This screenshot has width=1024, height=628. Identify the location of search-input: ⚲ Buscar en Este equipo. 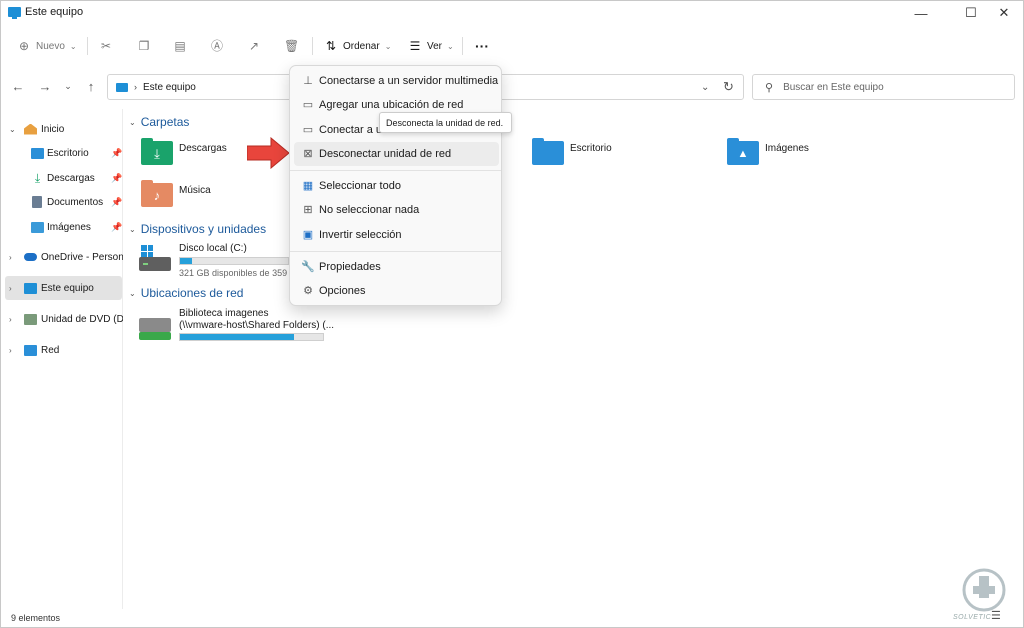
(883, 87).